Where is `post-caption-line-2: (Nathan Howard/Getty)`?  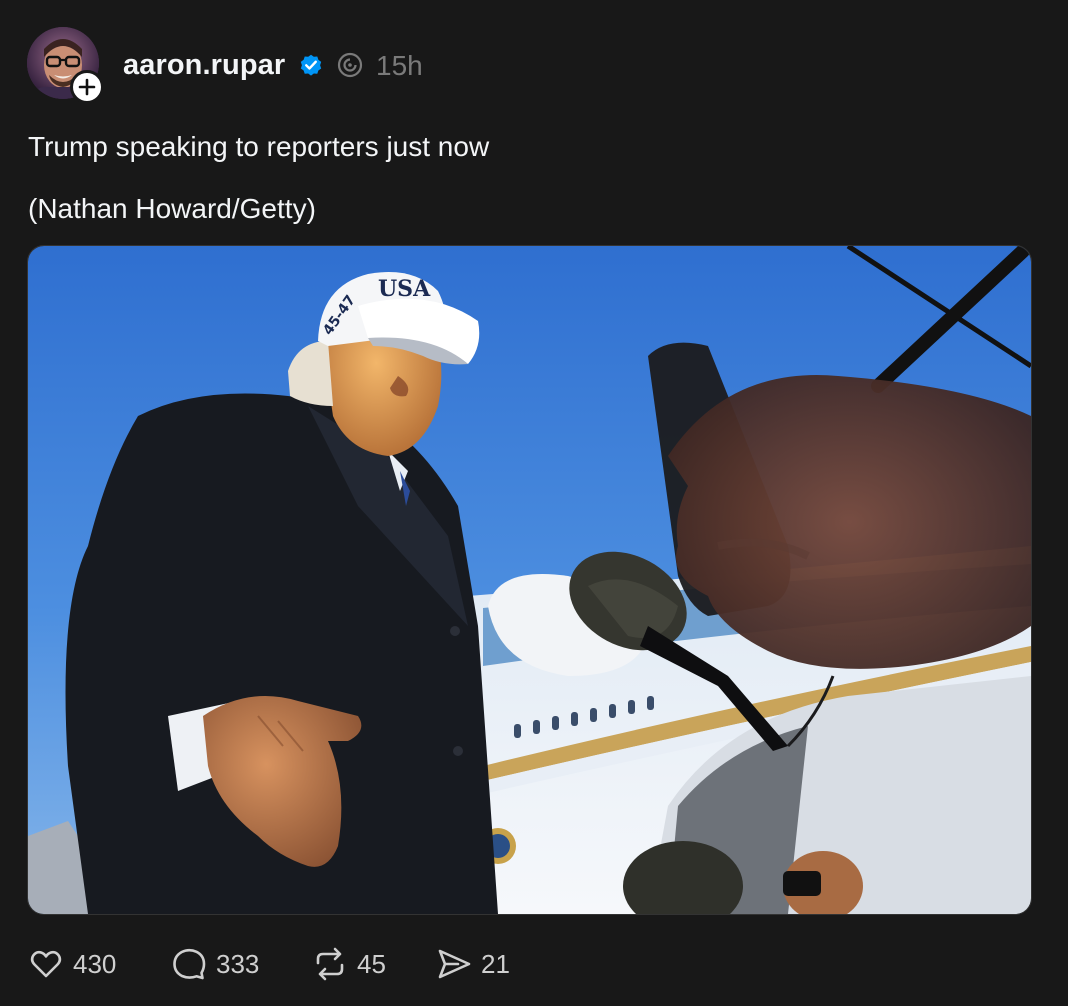
post-caption-line-2: (Nathan Howard/Getty) is located at coordinates (172, 208).